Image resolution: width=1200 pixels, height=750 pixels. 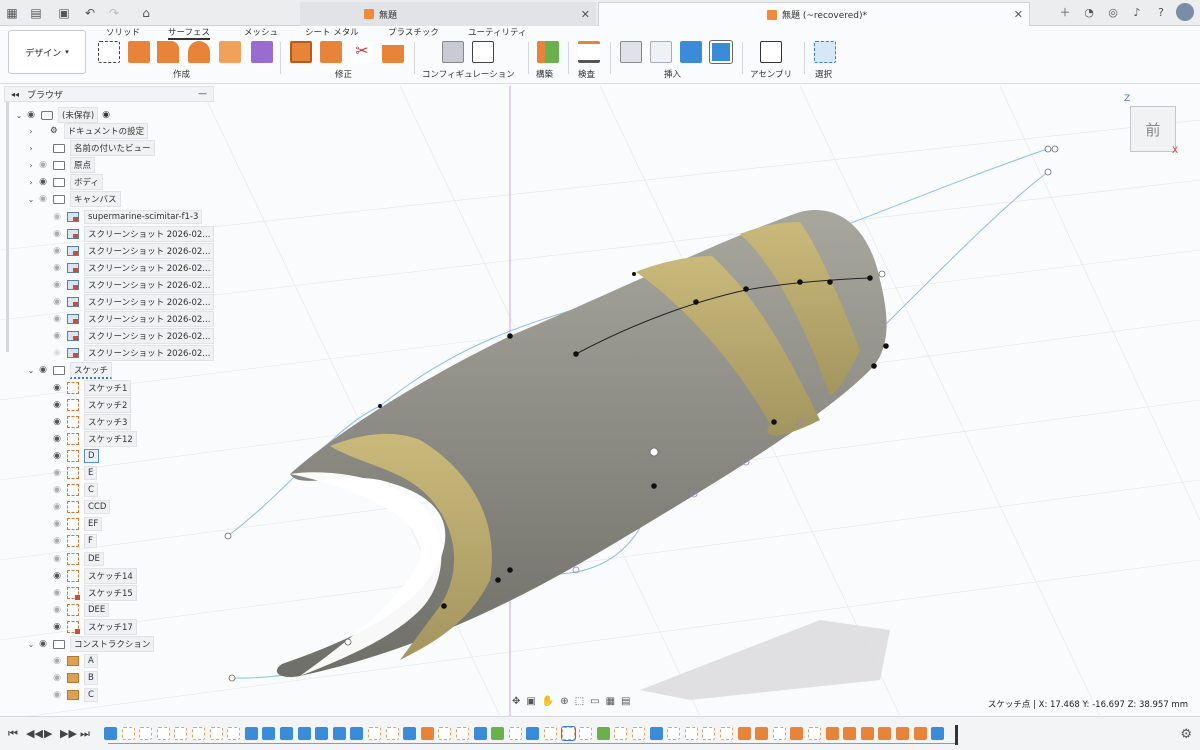 I want to click on save-icon: ▣, so click(x=64, y=13).